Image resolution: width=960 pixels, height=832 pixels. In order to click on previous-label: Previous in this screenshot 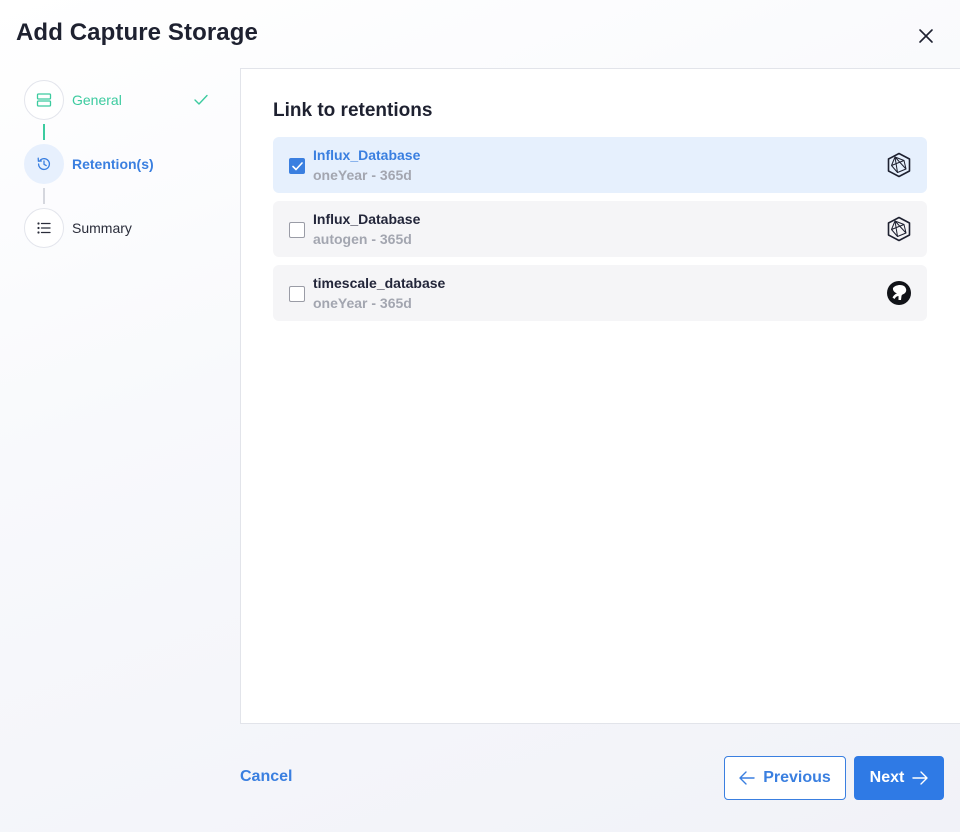, I will do `click(797, 777)`.